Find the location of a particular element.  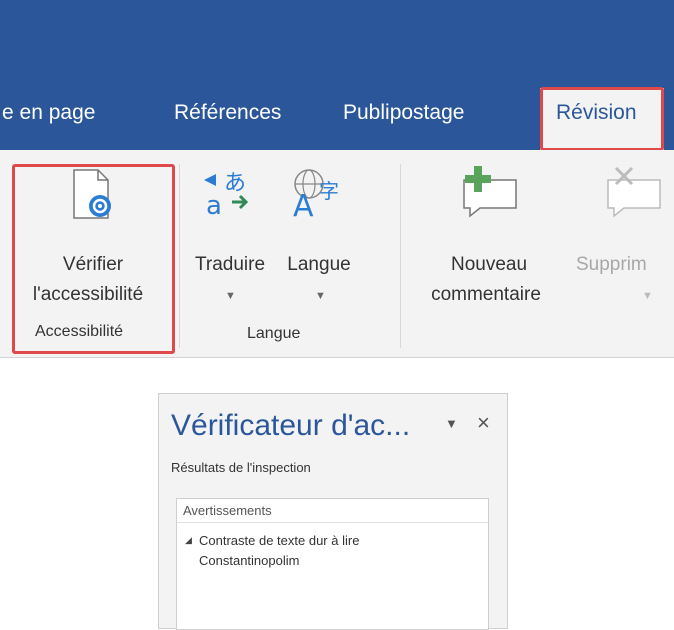

new-comment-button: Nouveau commentaire is located at coordinates (485, 235).